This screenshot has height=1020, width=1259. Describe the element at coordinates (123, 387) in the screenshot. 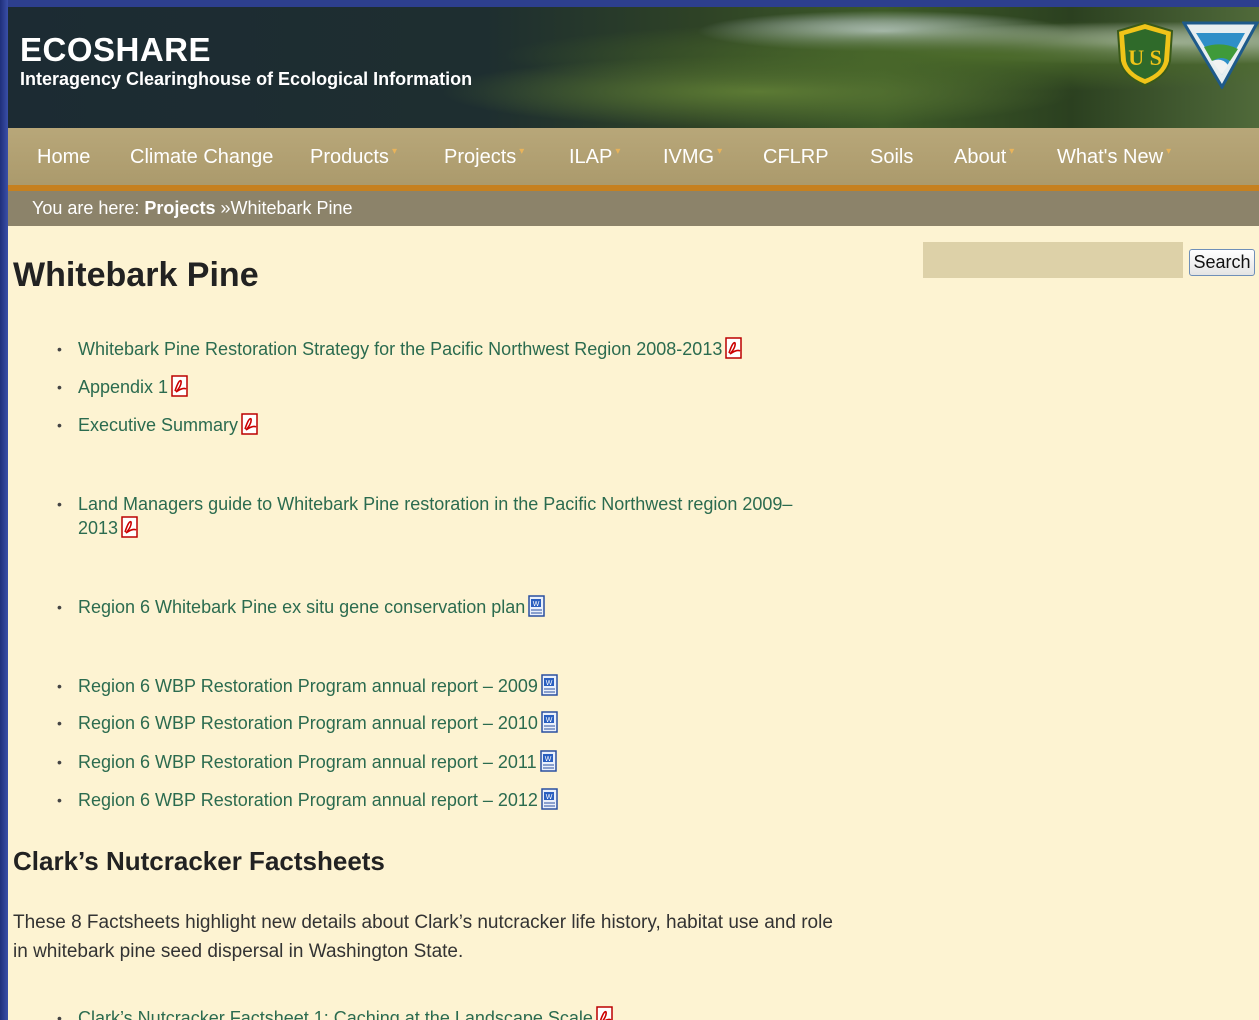

I see `document-link: Appendix 1` at that location.